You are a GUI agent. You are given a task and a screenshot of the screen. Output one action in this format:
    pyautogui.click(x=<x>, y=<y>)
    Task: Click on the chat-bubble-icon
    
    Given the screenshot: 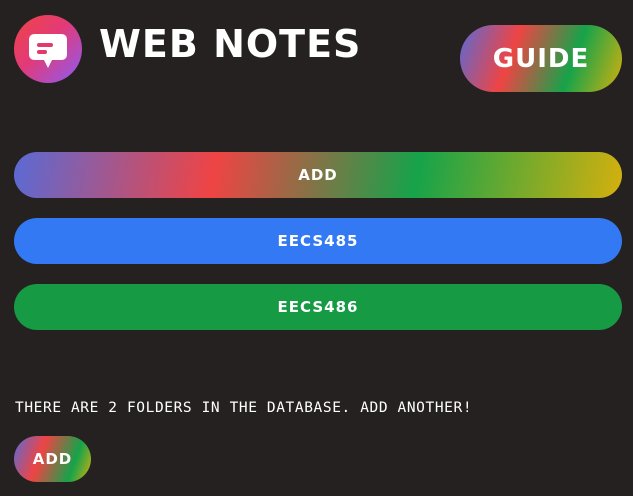 What is the action you would take?
    pyautogui.click(x=48, y=51)
    